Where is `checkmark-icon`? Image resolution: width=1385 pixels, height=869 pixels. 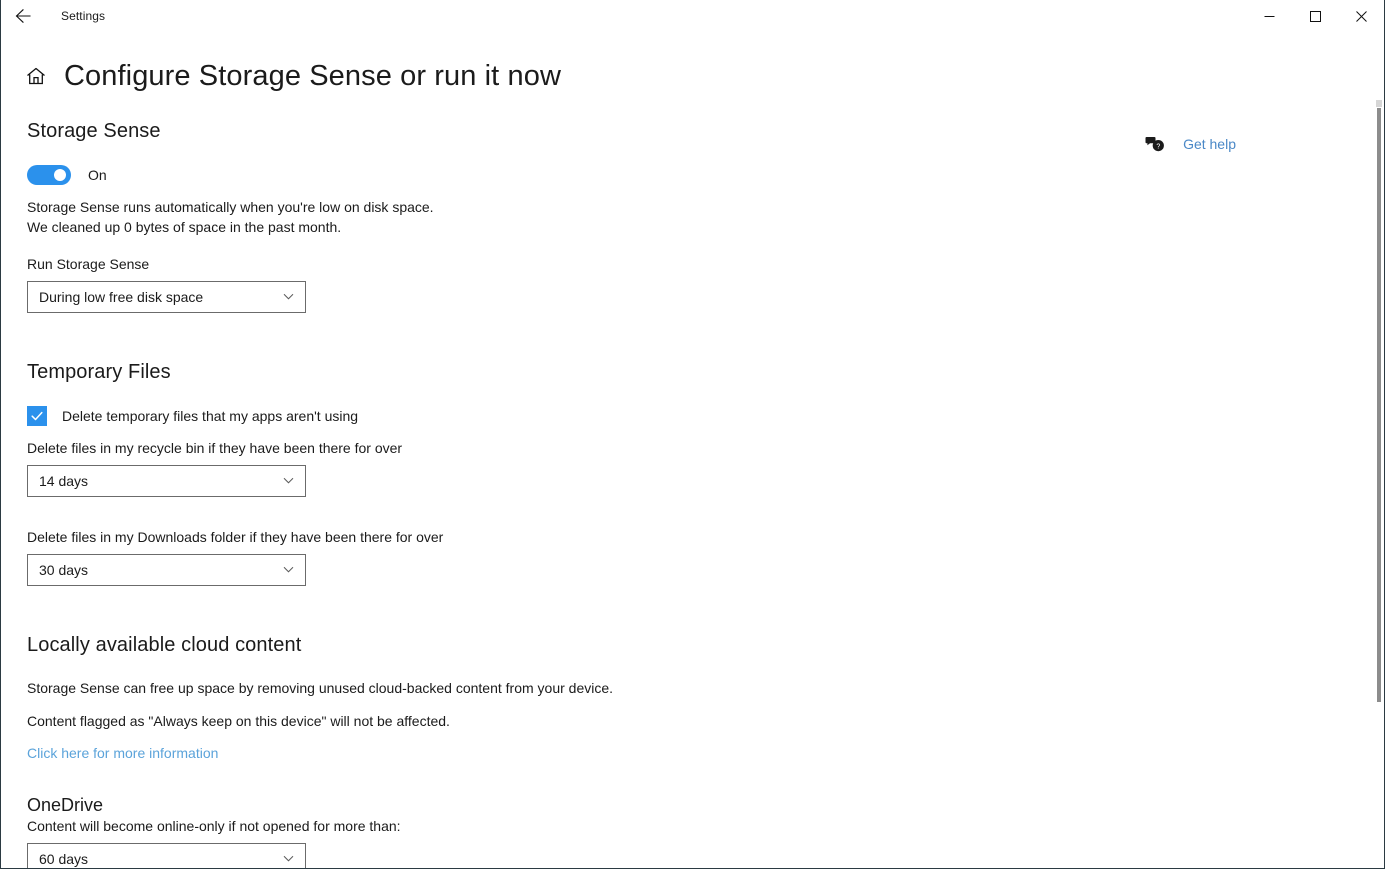
checkmark-icon is located at coordinates (37, 415).